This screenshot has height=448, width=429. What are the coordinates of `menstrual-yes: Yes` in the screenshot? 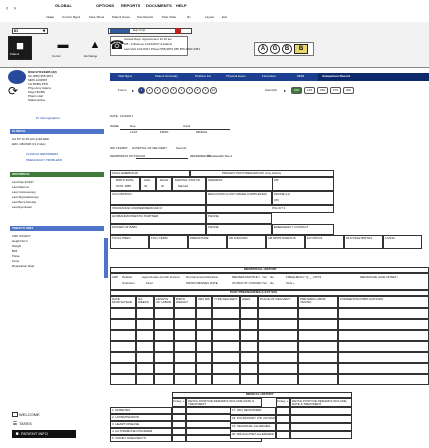 It's located at (264, 277).